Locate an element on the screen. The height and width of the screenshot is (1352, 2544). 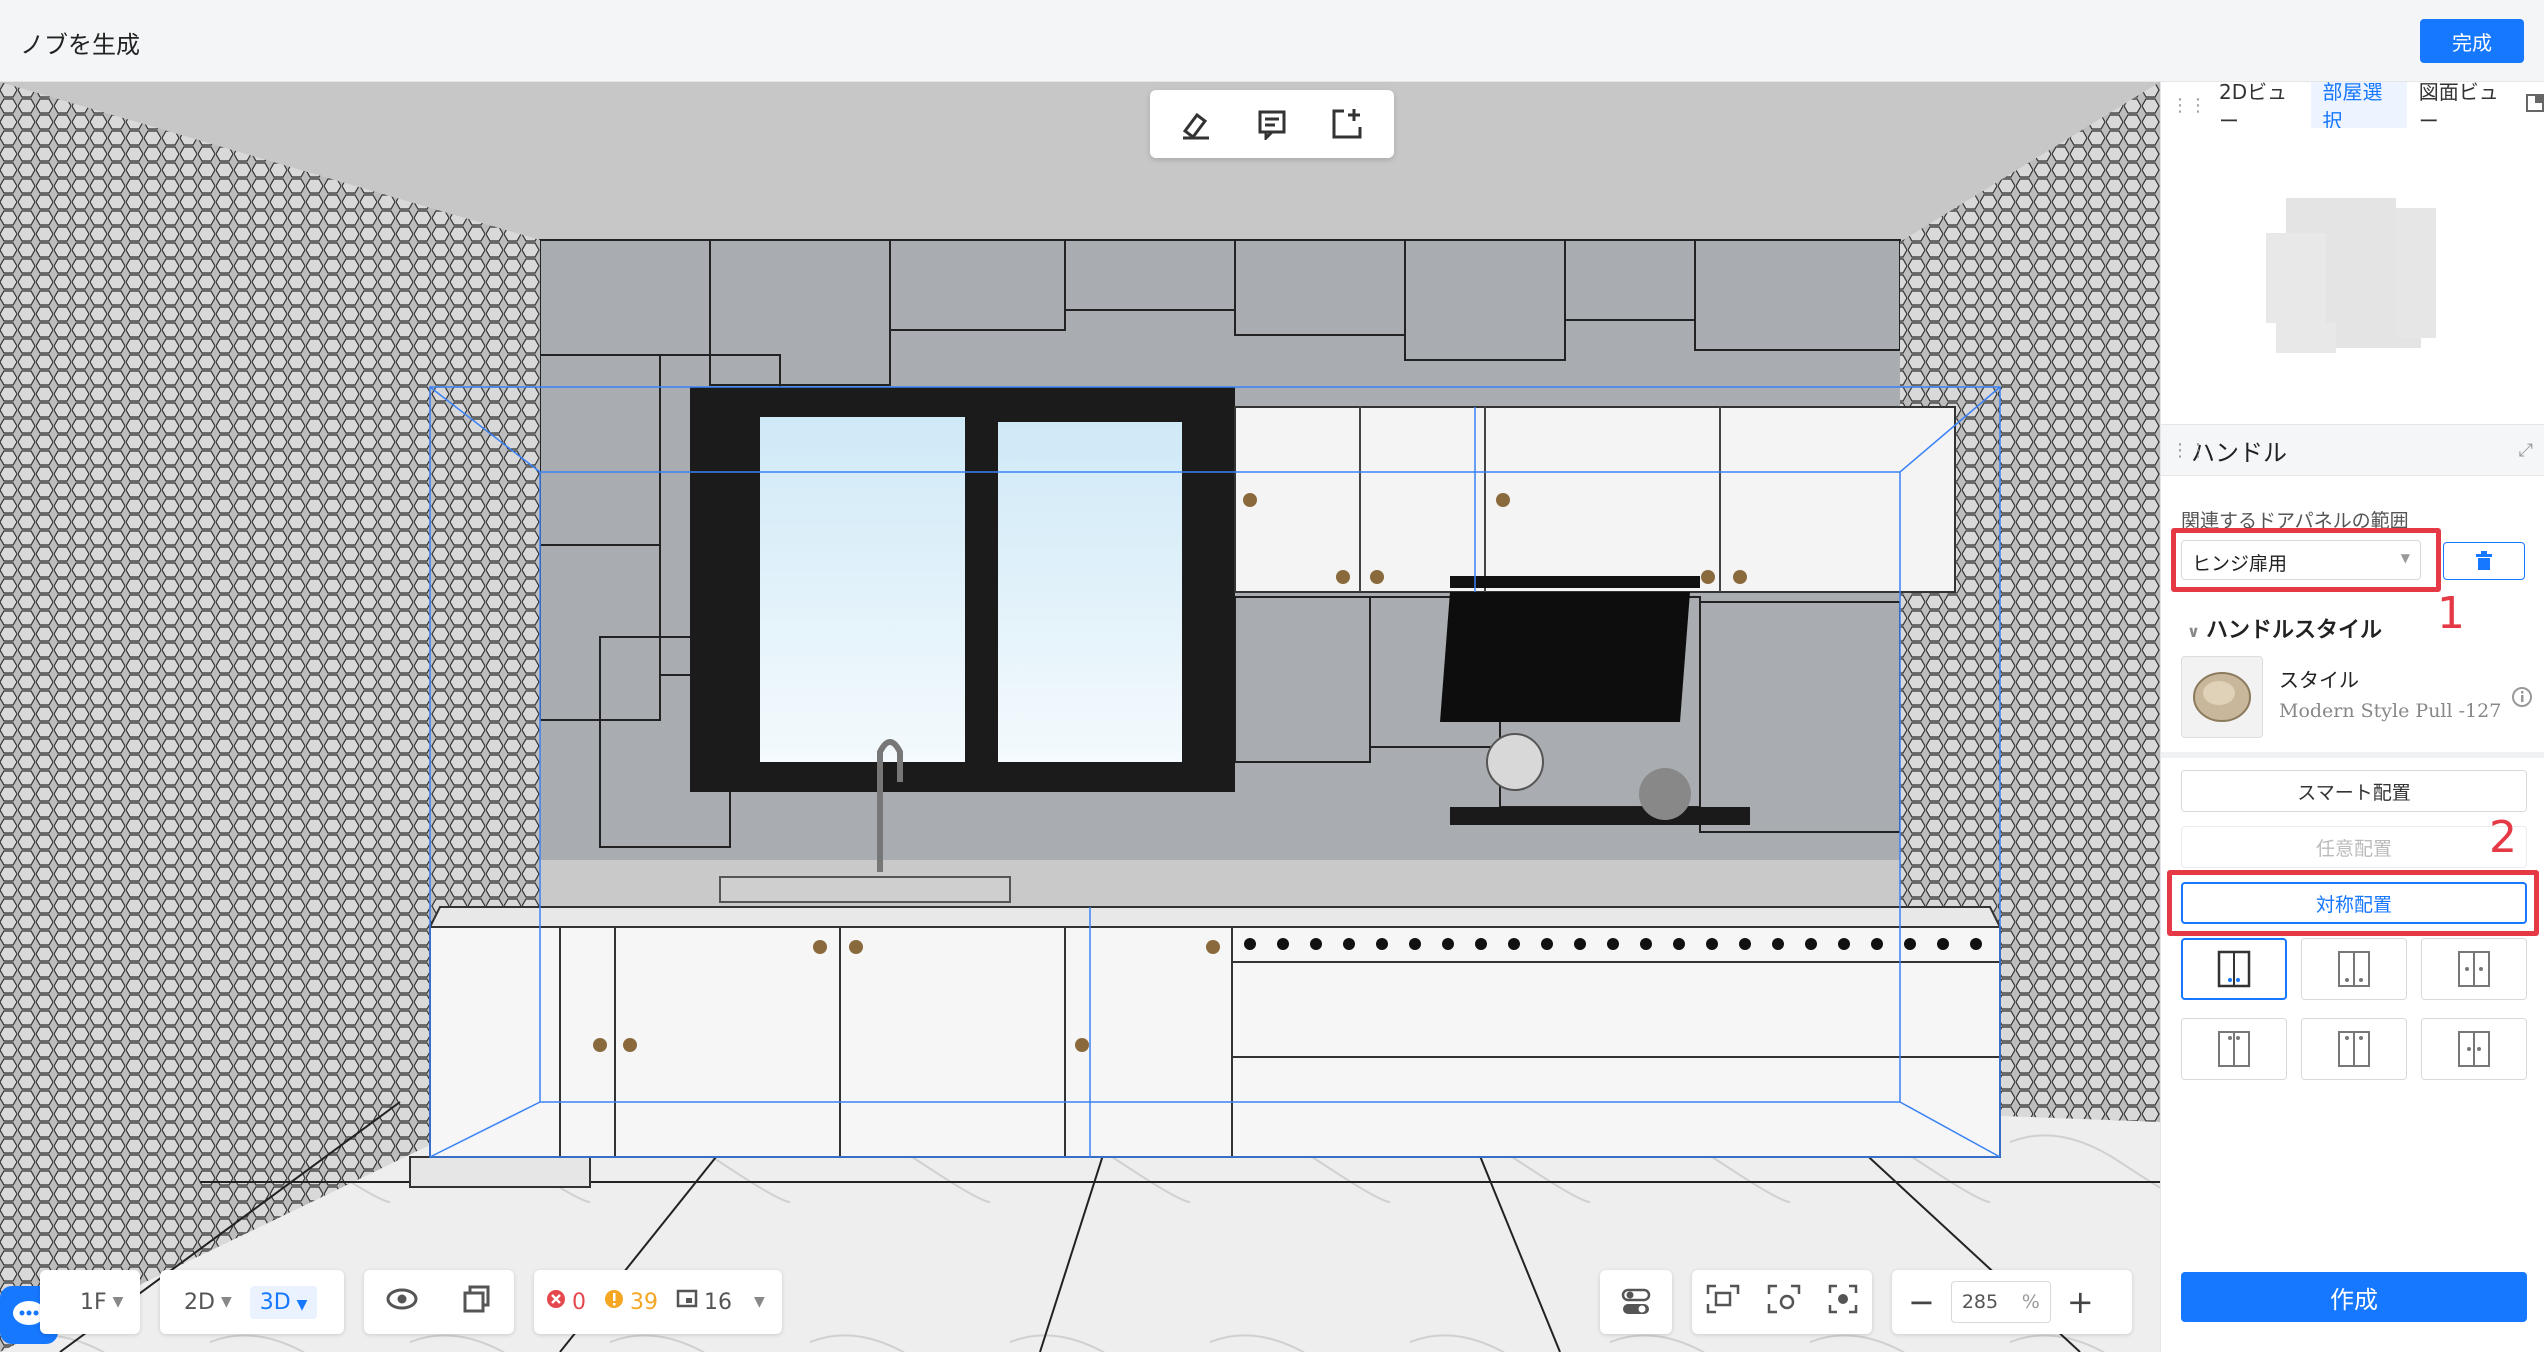
status-counters: 0 39 16 ▼ is located at coordinates (658, 1302).